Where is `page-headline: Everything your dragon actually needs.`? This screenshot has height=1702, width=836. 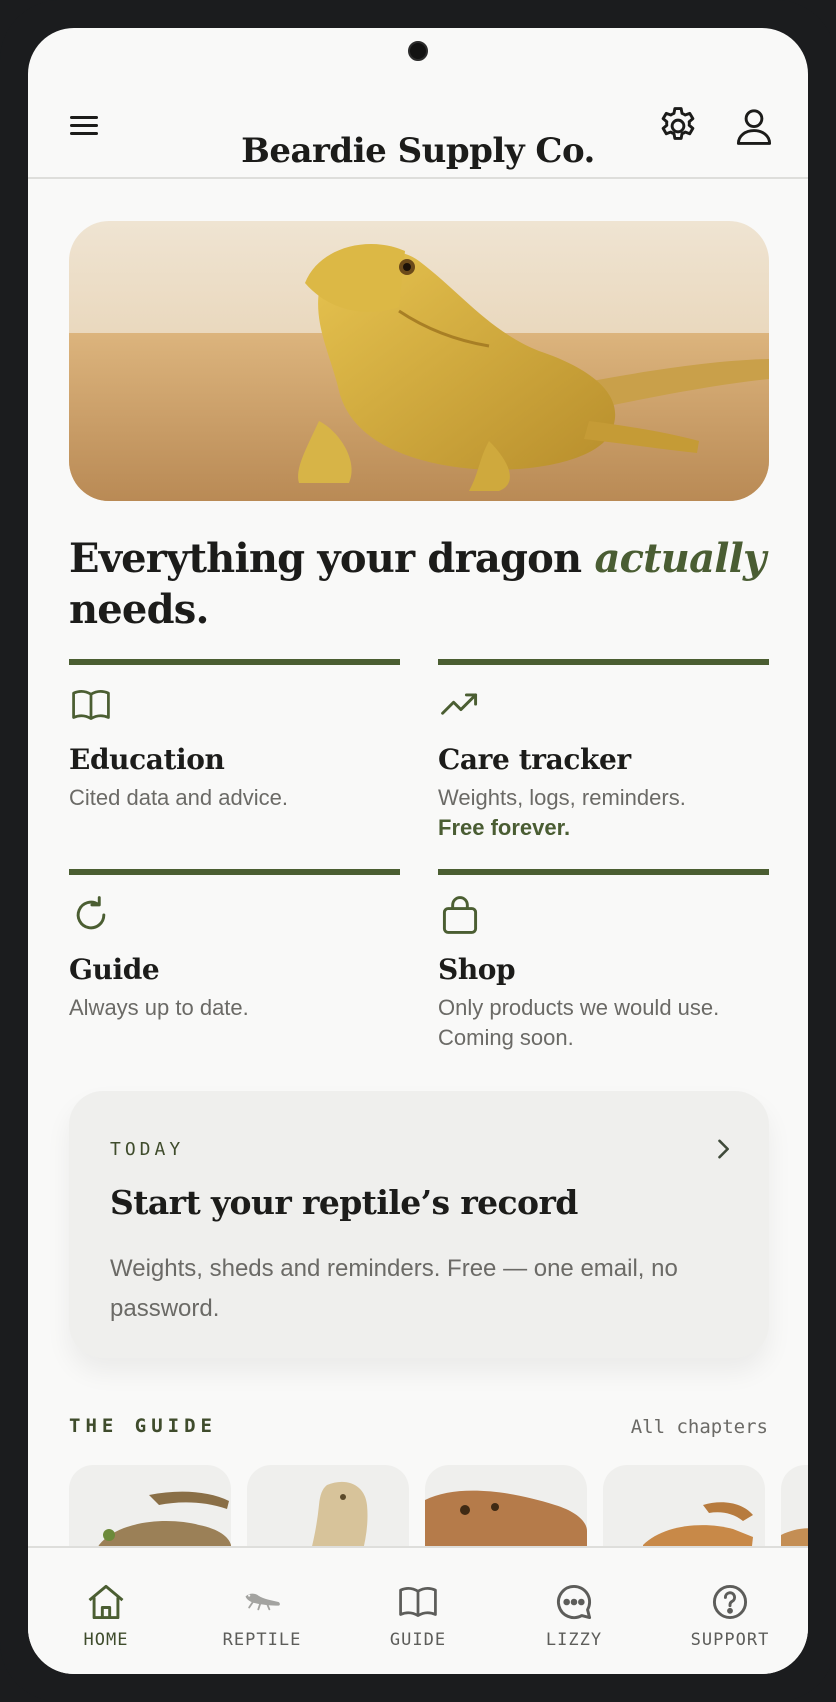 page-headline: Everything your dragon actually needs. is located at coordinates (429, 584).